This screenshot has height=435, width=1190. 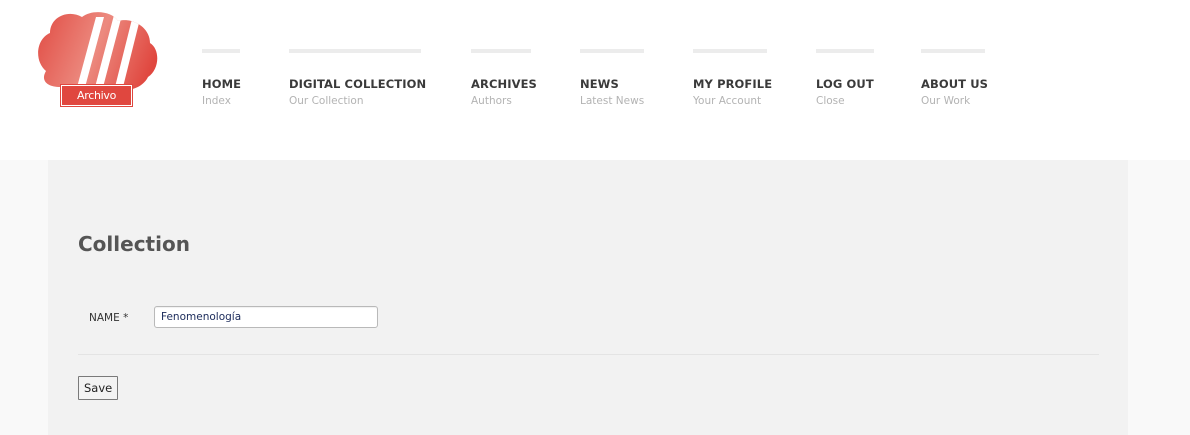 I want to click on nav-item-sublabel: Our Work, so click(x=946, y=101).